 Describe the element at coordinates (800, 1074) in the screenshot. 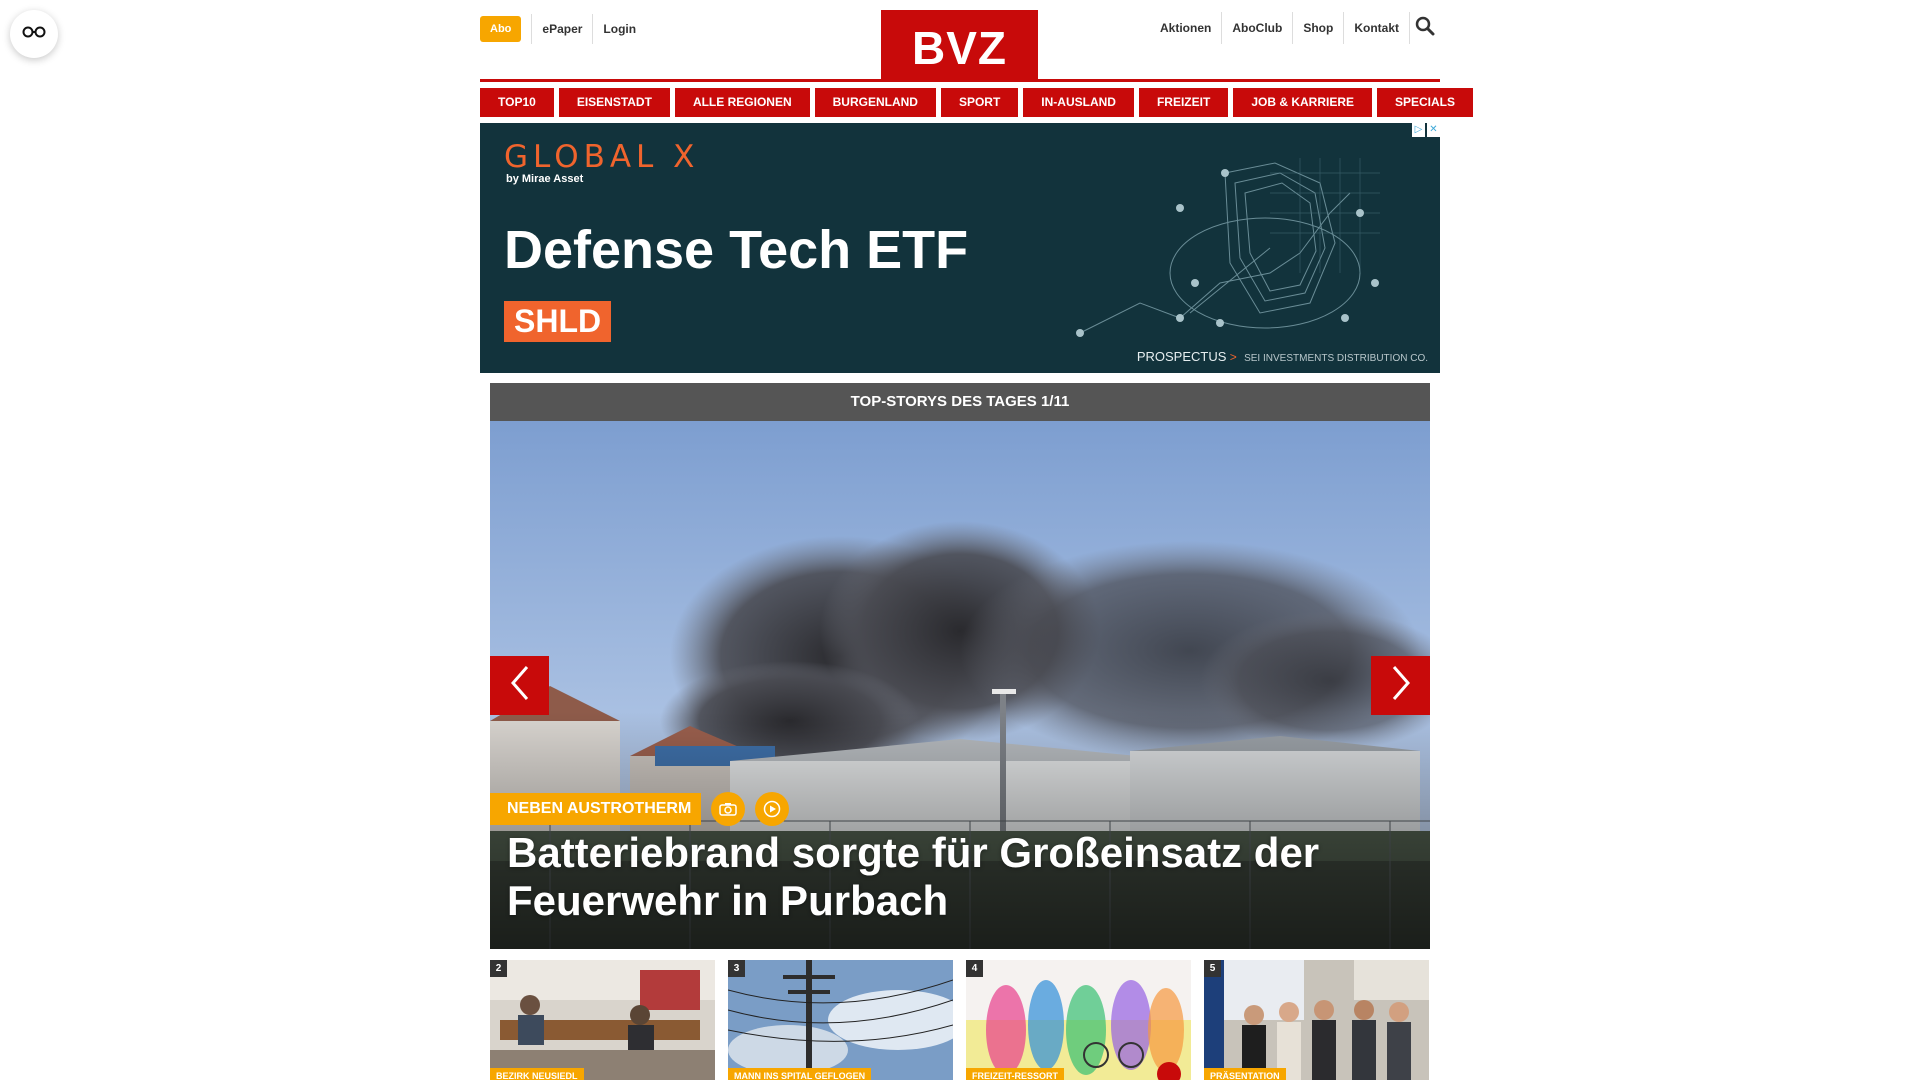

I see `thumb-label: MANN INS SPITAL GEFLOGEN` at that location.